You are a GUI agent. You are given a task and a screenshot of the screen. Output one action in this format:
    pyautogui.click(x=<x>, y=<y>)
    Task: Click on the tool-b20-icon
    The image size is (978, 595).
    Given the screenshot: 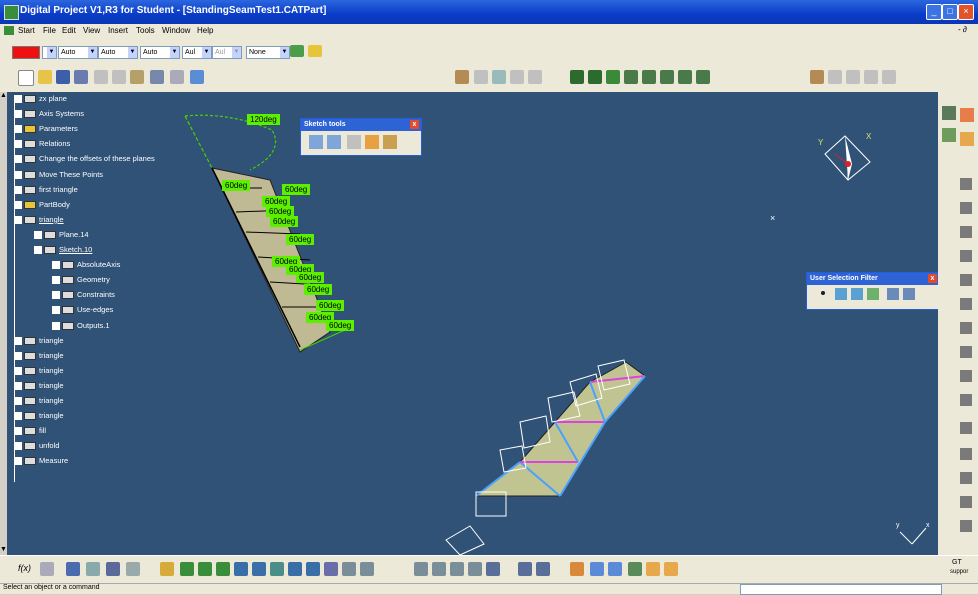 What is the action you would take?
    pyautogui.click(x=421, y=569)
    